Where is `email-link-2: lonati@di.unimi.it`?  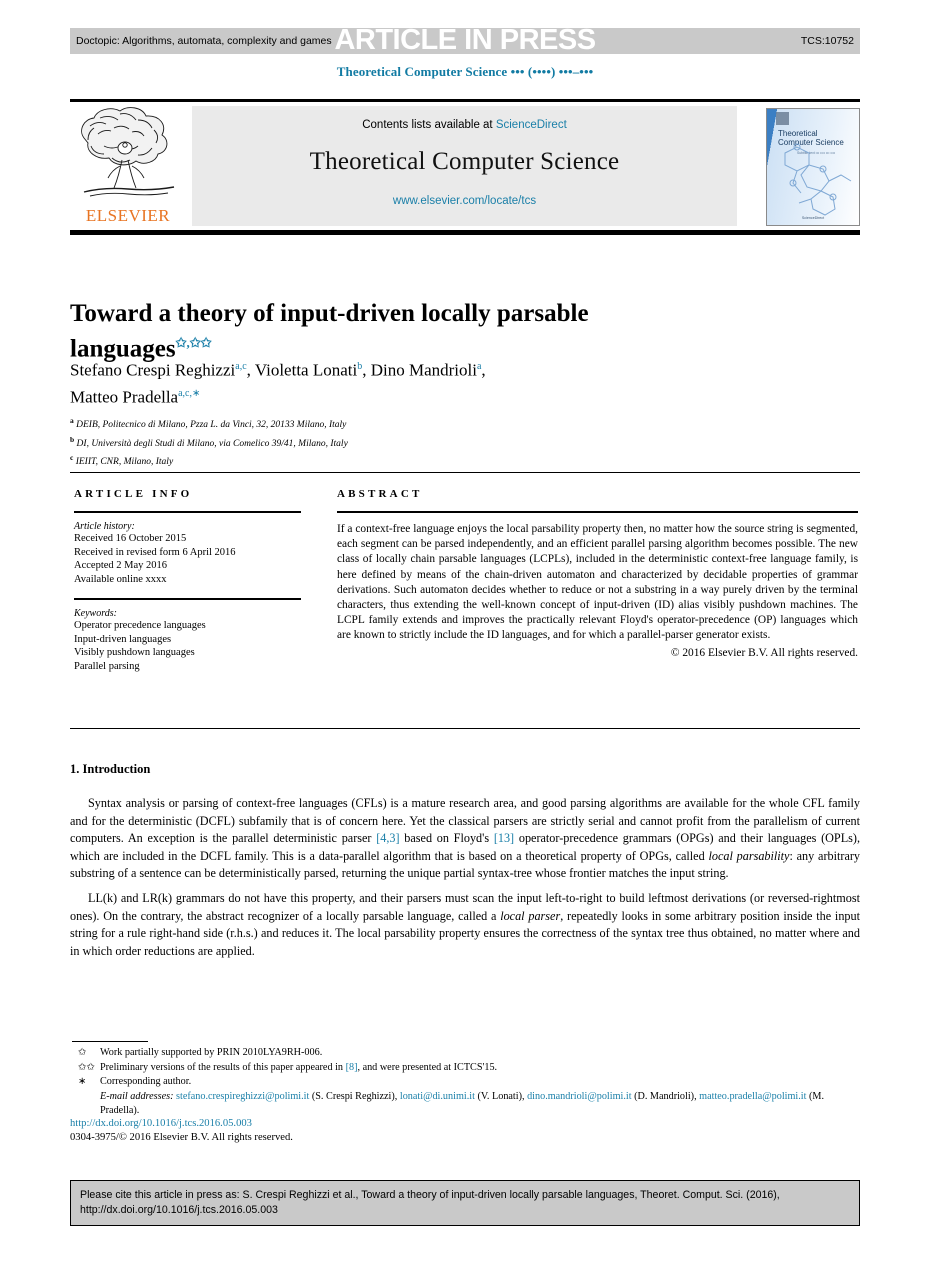
email-link-2: lonati@di.unimi.it is located at coordinates (437, 1096).